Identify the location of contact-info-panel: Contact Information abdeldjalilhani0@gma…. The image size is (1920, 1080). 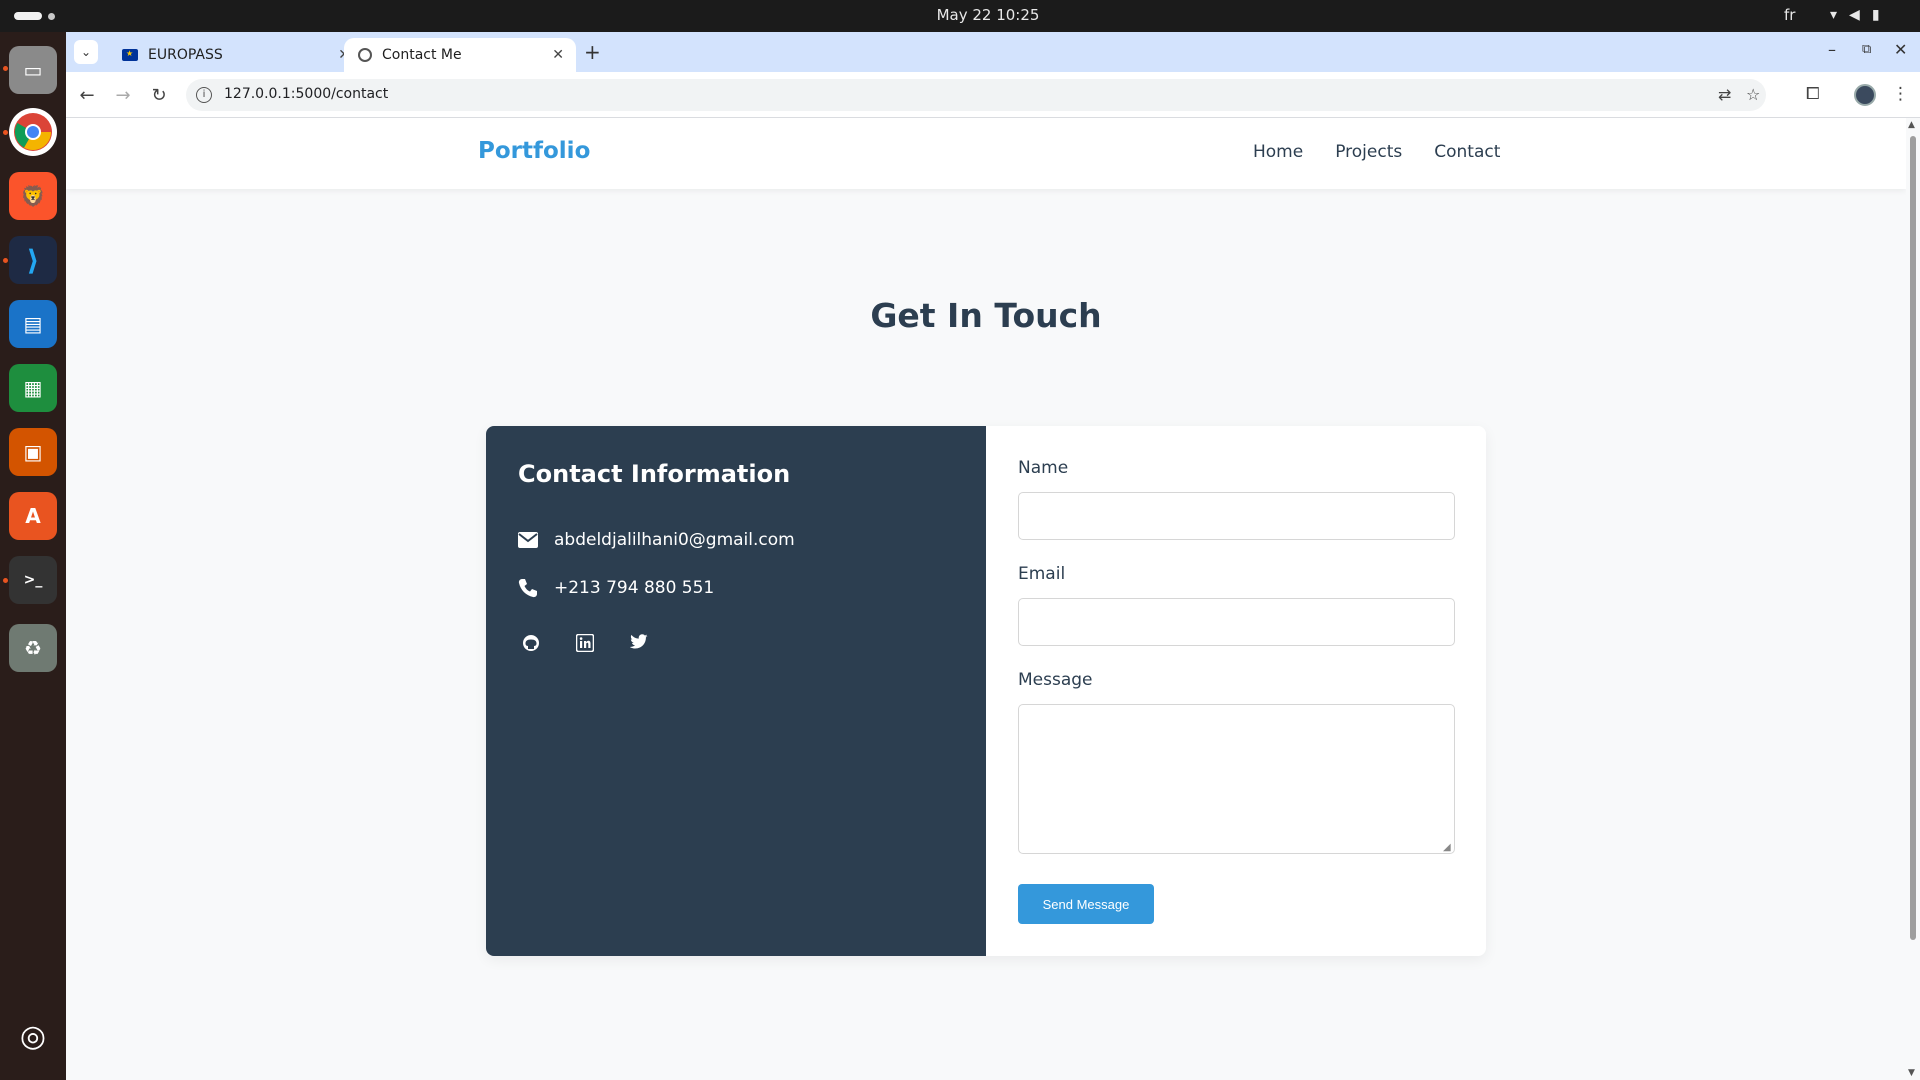
(736, 691).